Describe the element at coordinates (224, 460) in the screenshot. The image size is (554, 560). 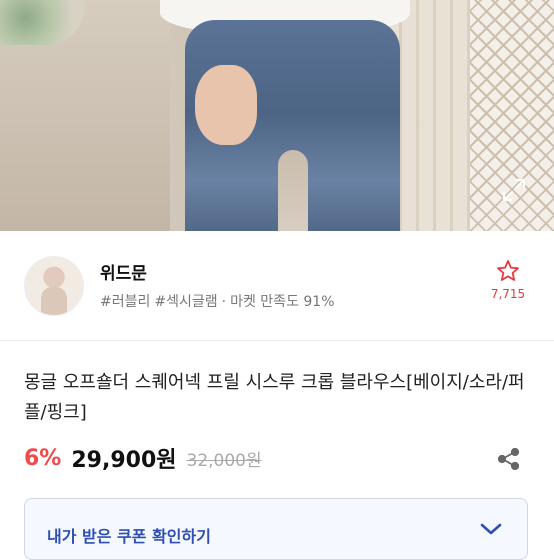
I see `original-price: 32,000원` at that location.